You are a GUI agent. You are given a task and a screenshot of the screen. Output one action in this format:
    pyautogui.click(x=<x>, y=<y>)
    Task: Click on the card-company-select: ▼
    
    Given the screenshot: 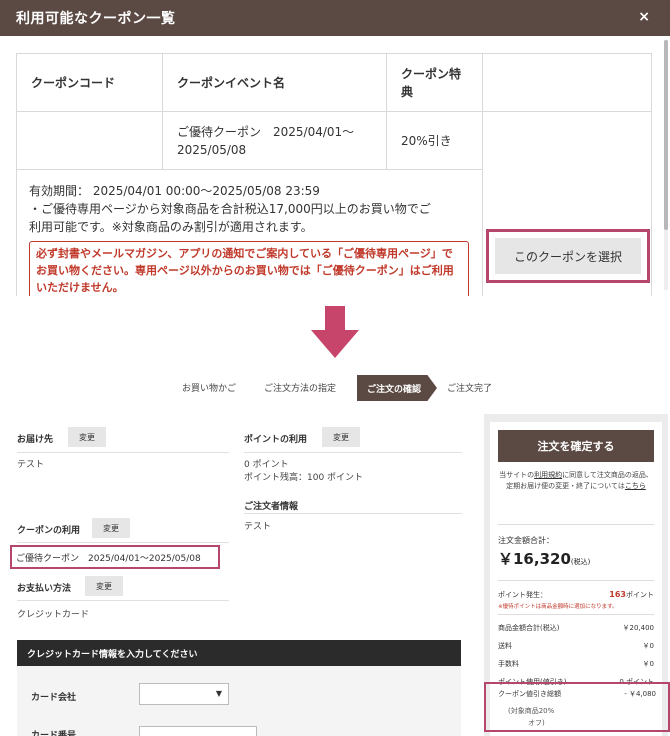 What is the action you would take?
    pyautogui.click(x=184, y=694)
    